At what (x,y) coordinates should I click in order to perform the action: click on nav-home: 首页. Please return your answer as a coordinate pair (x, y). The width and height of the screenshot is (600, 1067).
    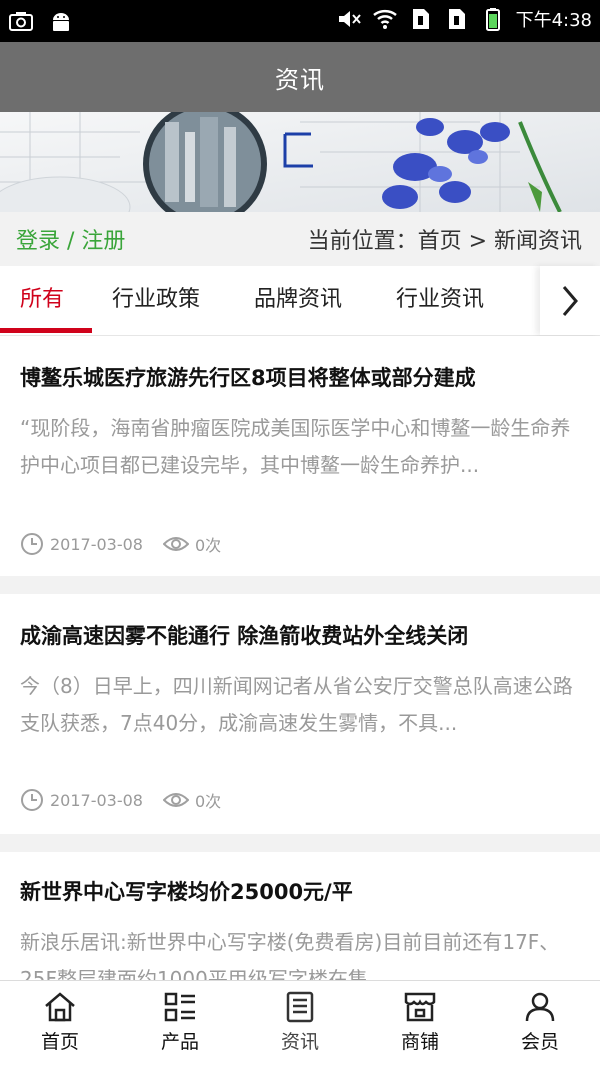
    Looking at the image, I should click on (60, 1024).